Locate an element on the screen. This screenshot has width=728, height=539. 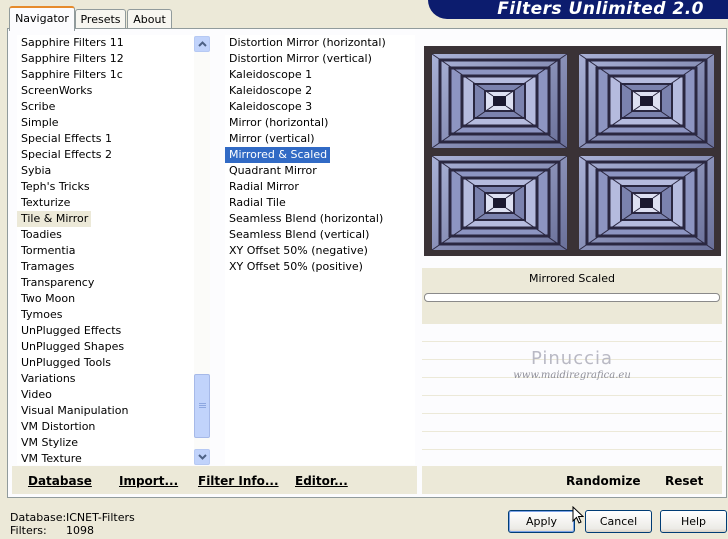
category-list-item: Tormentia is located at coordinates (46, 251).